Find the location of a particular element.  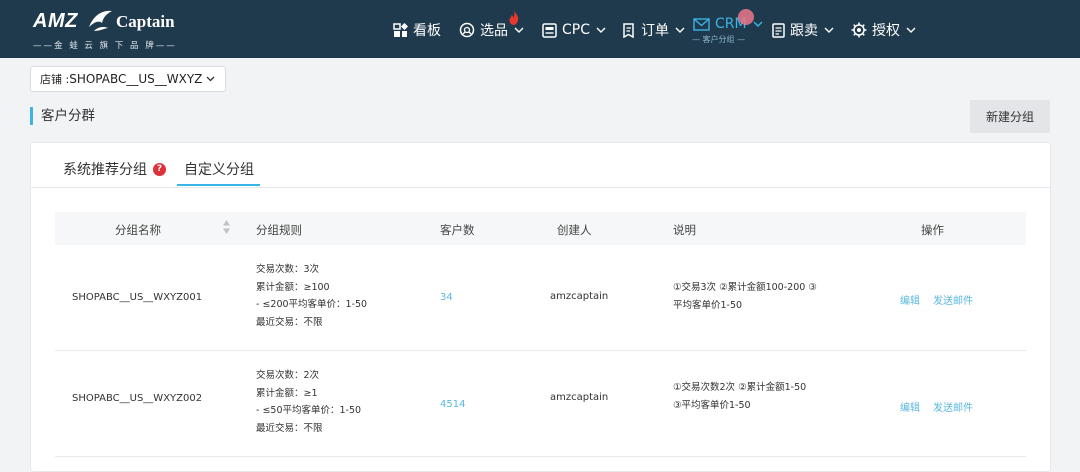

cpc-icon is located at coordinates (549, 30).